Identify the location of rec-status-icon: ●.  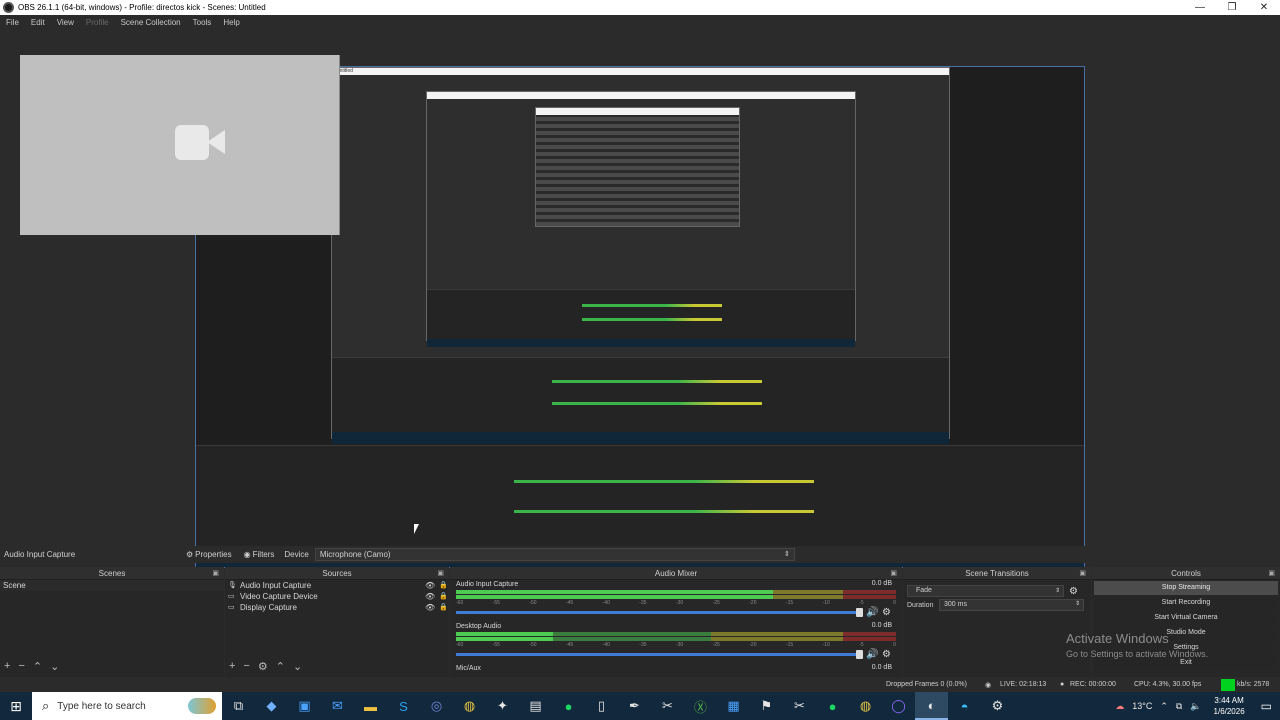
(1062, 684).